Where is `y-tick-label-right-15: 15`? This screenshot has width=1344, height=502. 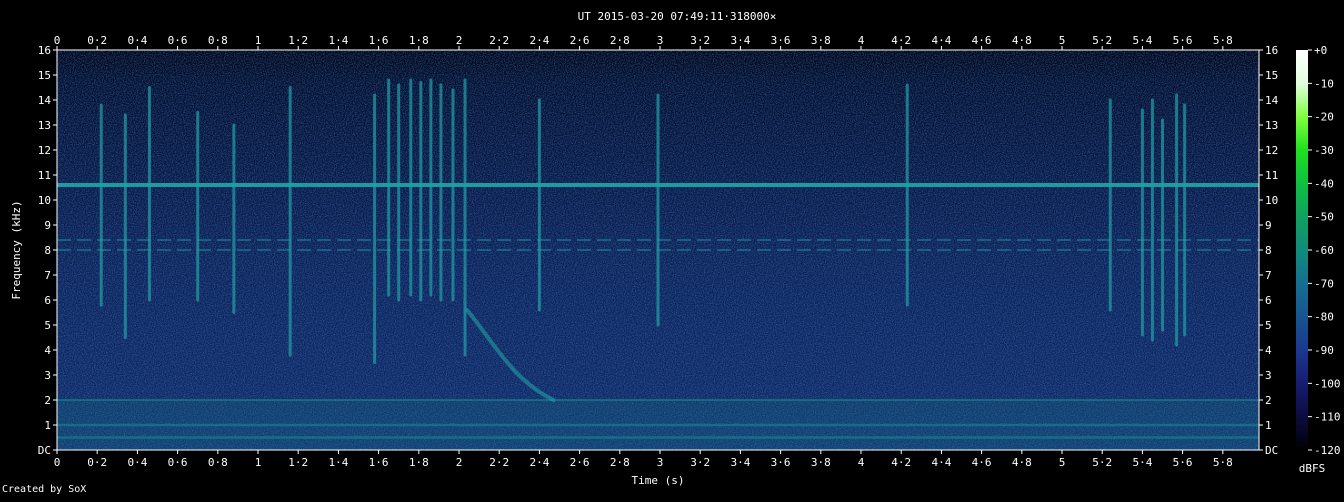
y-tick-label-right-15: 15 is located at coordinates (1271, 75).